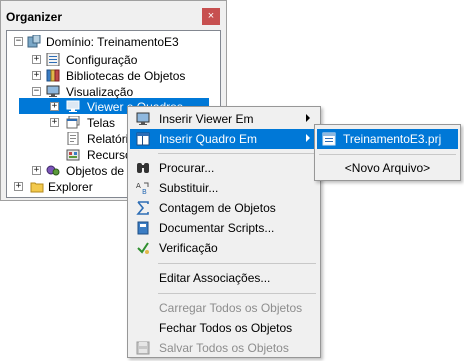 Image resolution: width=464 pixels, height=361 pixels. I want to click on menu-item-insert-frame: Inserir Quadro Em, so click(224, 139).